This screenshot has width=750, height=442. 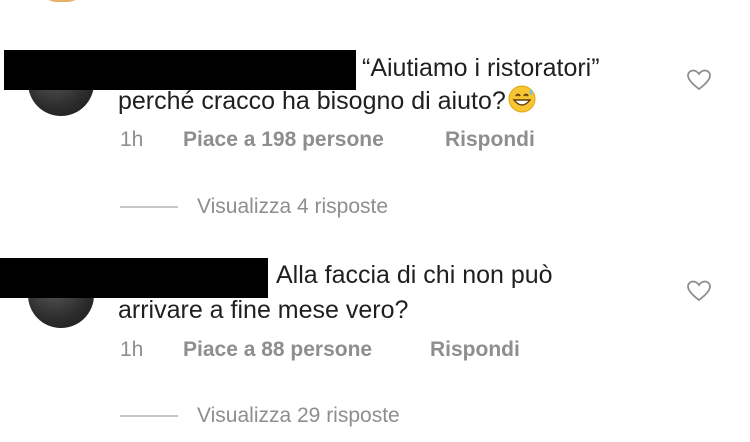 I want to click on comment-text-line-2: perché cracco ha bisogno di aiuto?, so click(x=327, y=103).